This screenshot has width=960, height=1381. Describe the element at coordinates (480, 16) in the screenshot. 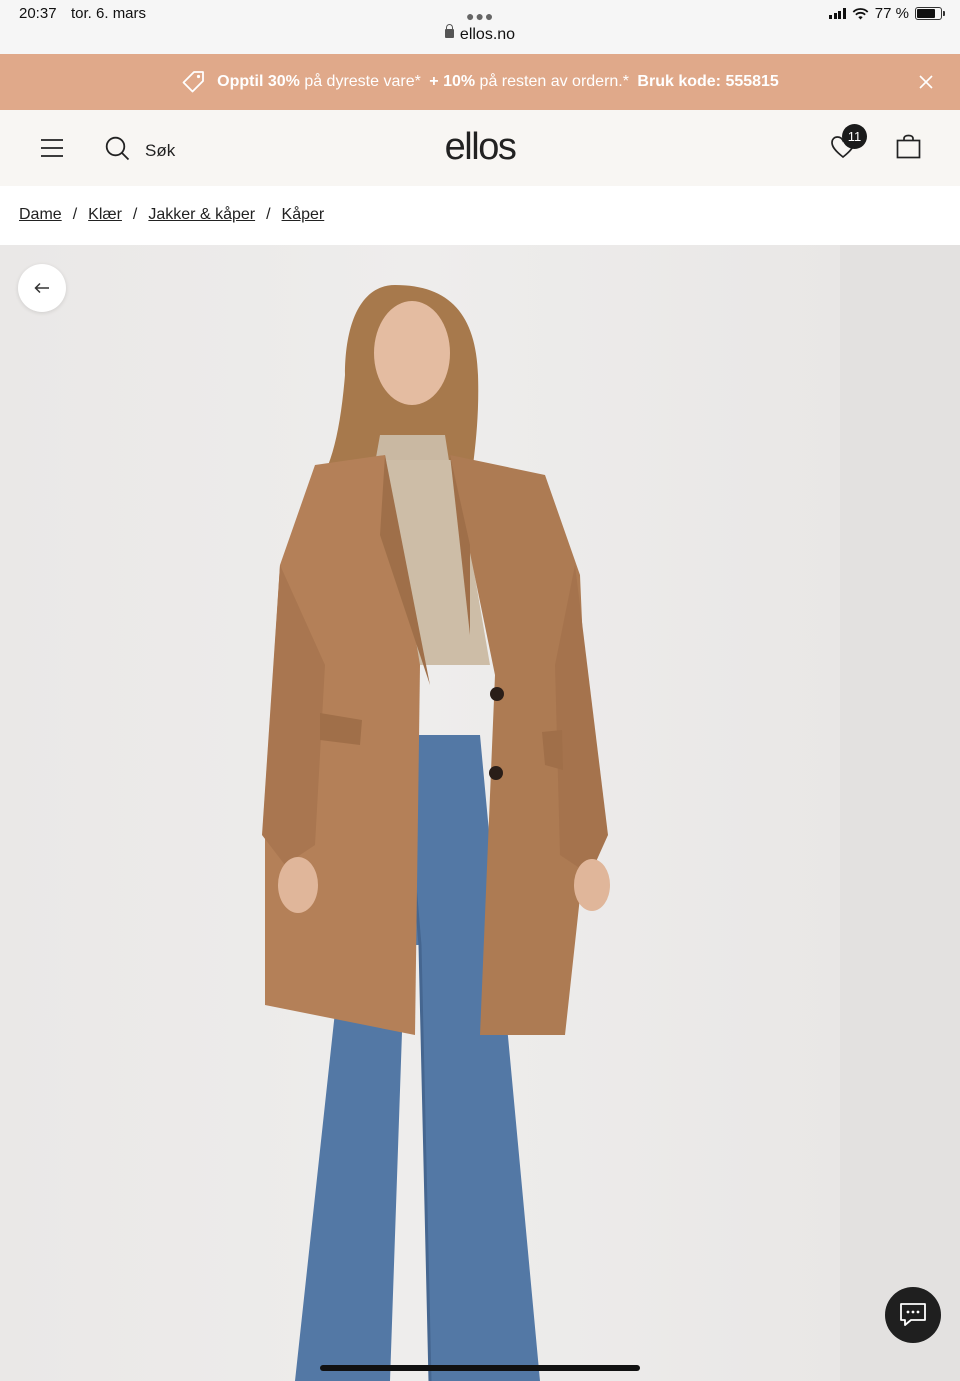

I see `more-dots-icon: ●●●` at that location.